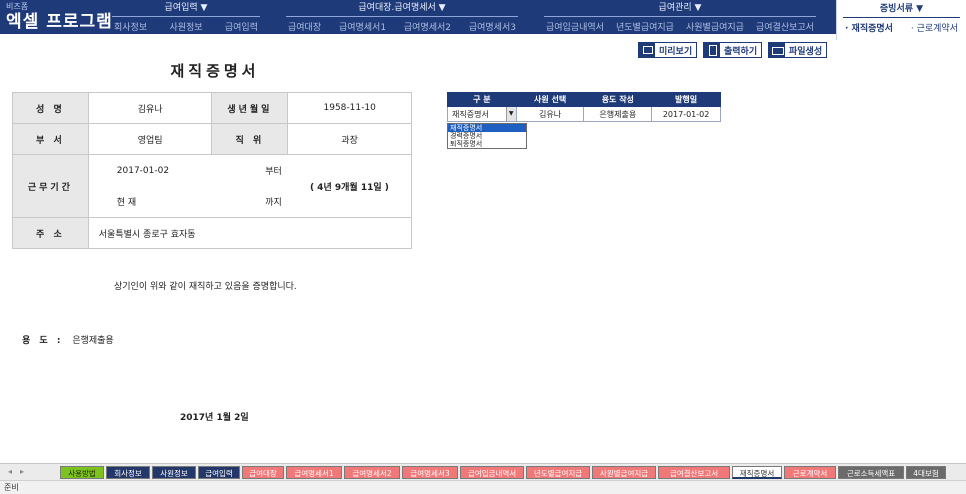  What do you see at coordinates (50, 108) in the screenshot?
I see `name-label: 성 명` at bounding box center [50, 108].